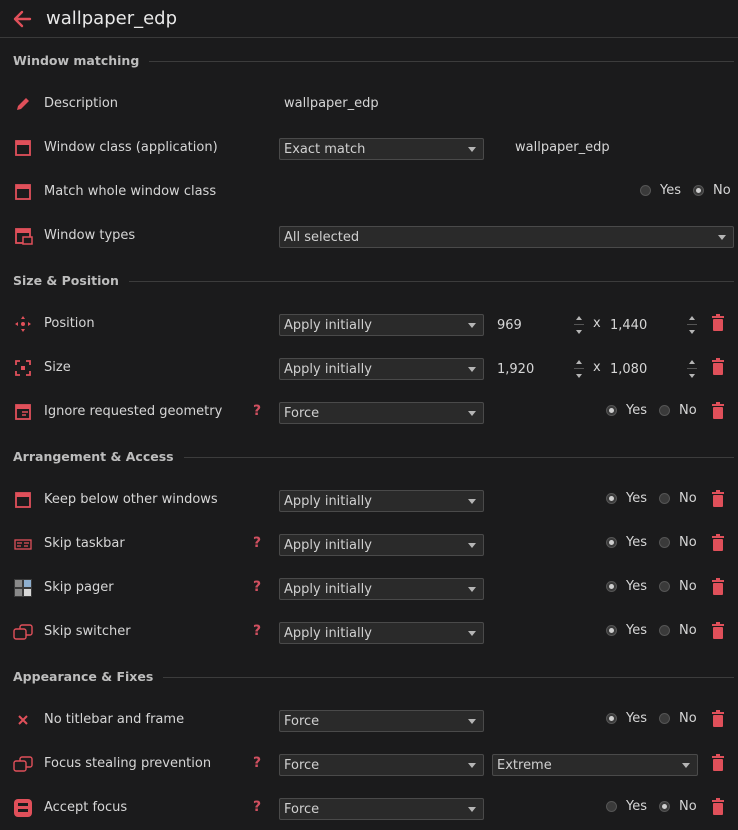  What do you see at coordinates (322, 237) in the screenshot?
I see `select-value: All selected` at bounding box center [322, 237].